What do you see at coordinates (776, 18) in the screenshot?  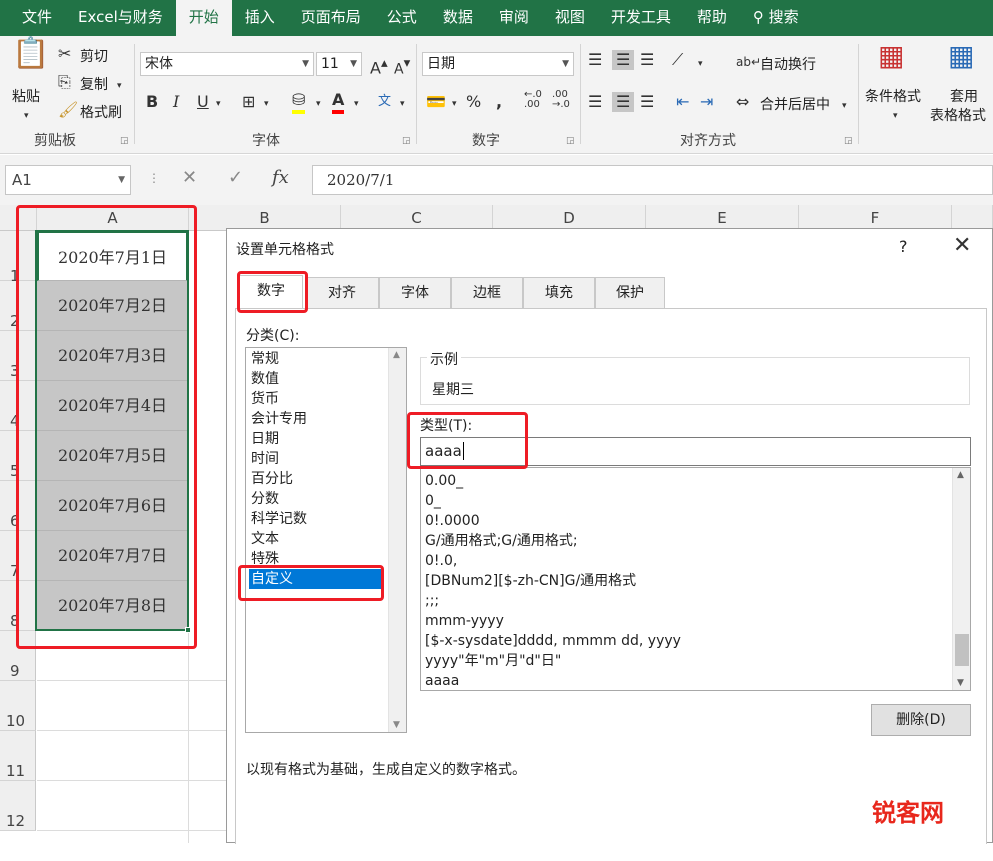 I see `search-box: ⚲ 搜索` at bounding box center [776, 18].